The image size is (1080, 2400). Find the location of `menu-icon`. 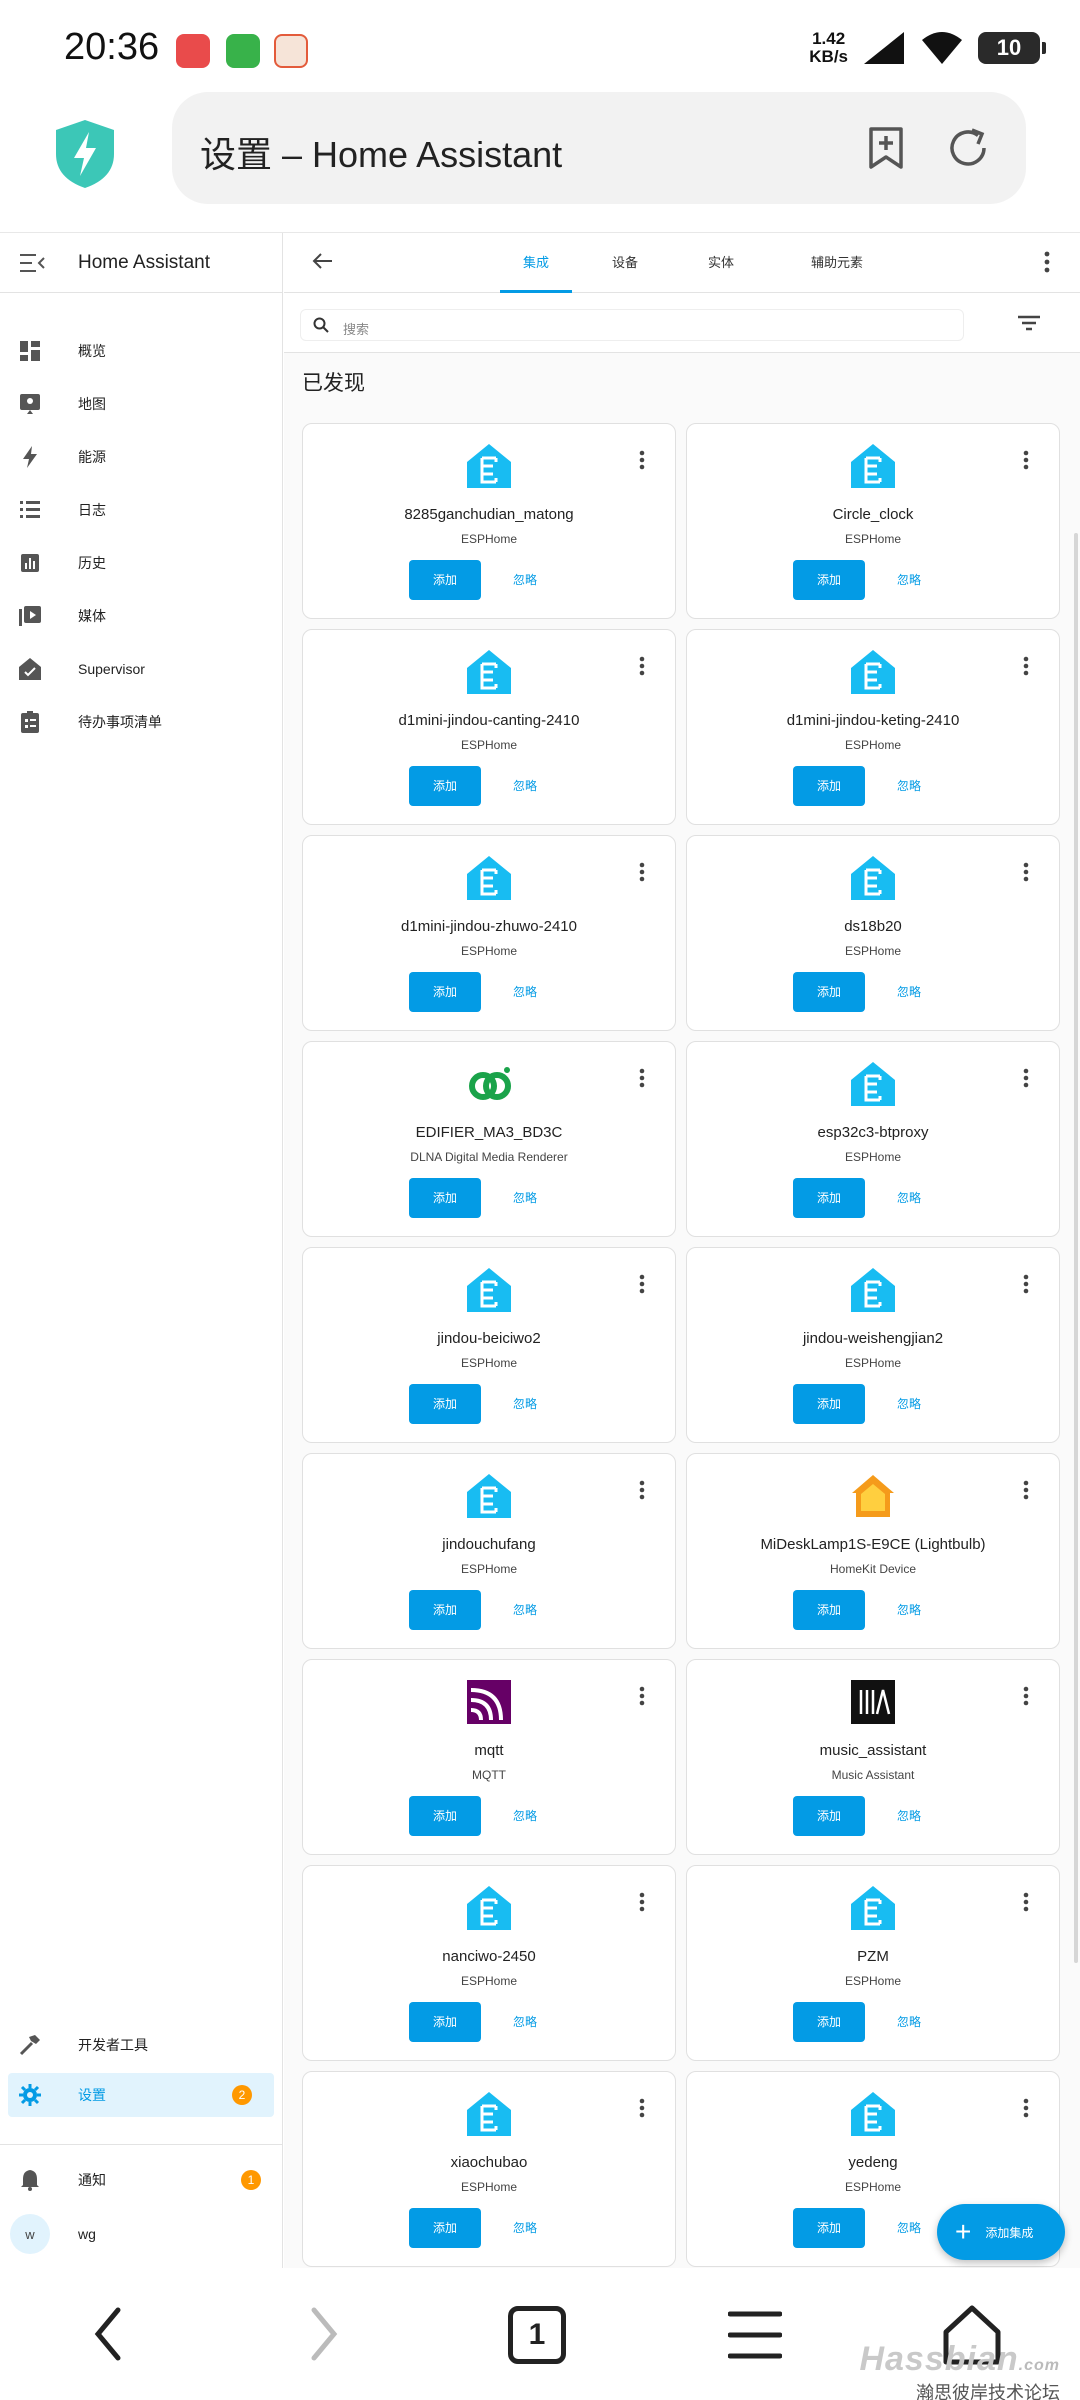

menu-icon is located at coordinates (755, 2335).